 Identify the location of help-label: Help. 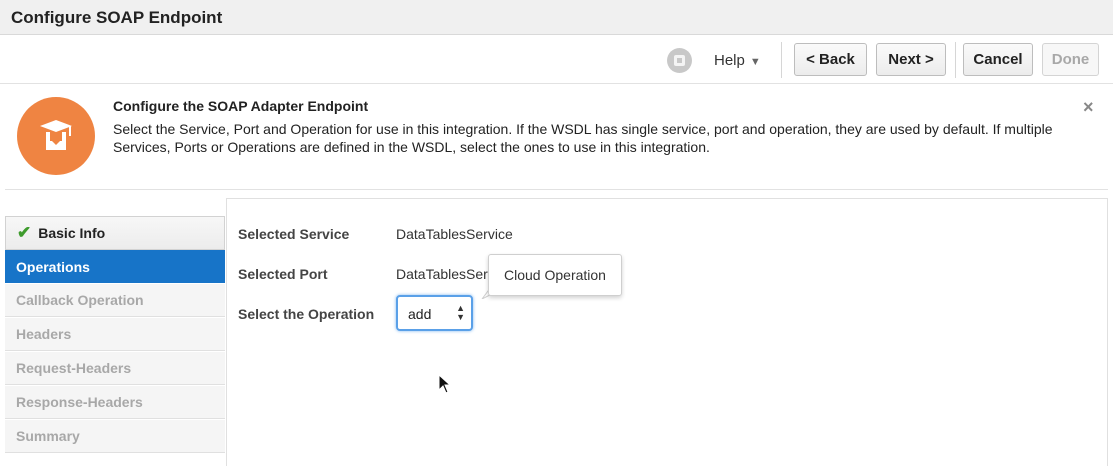
(729, 60).